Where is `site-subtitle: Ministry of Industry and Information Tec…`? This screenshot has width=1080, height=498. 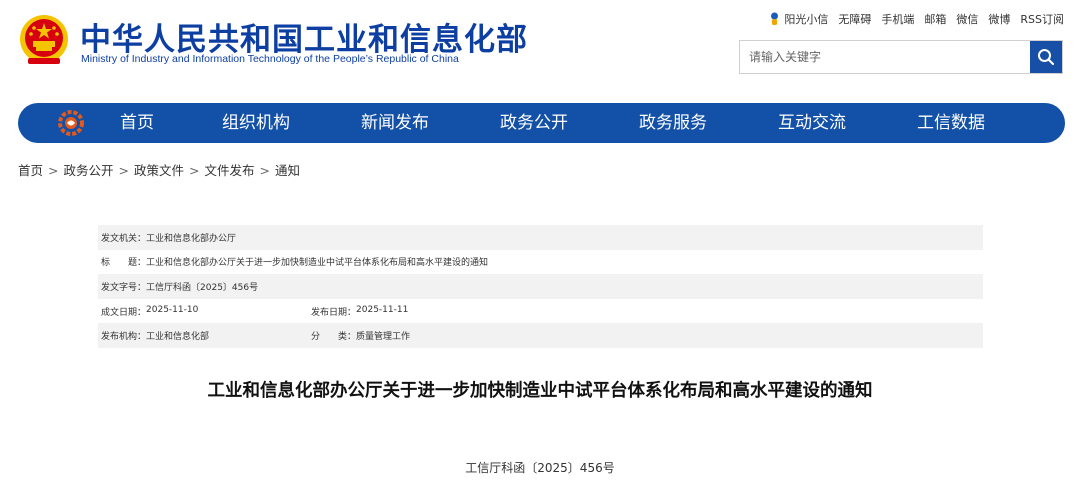
site-subtitle: Ministry of Industry and Information Tec… is located at coordinates (270, 59).